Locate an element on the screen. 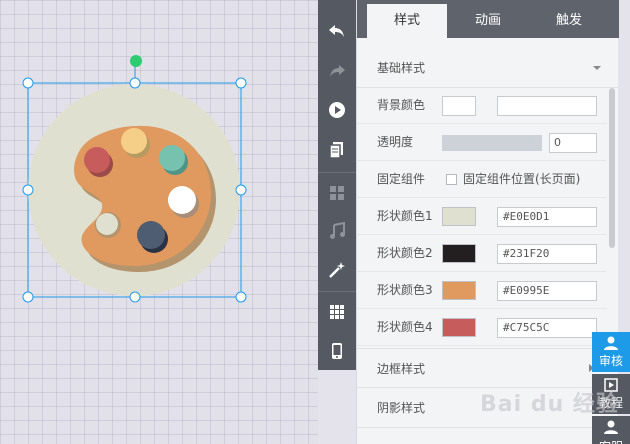 This screenshot has height=444, width=630. paint-dot-navy is located at coordinates (151, 235).